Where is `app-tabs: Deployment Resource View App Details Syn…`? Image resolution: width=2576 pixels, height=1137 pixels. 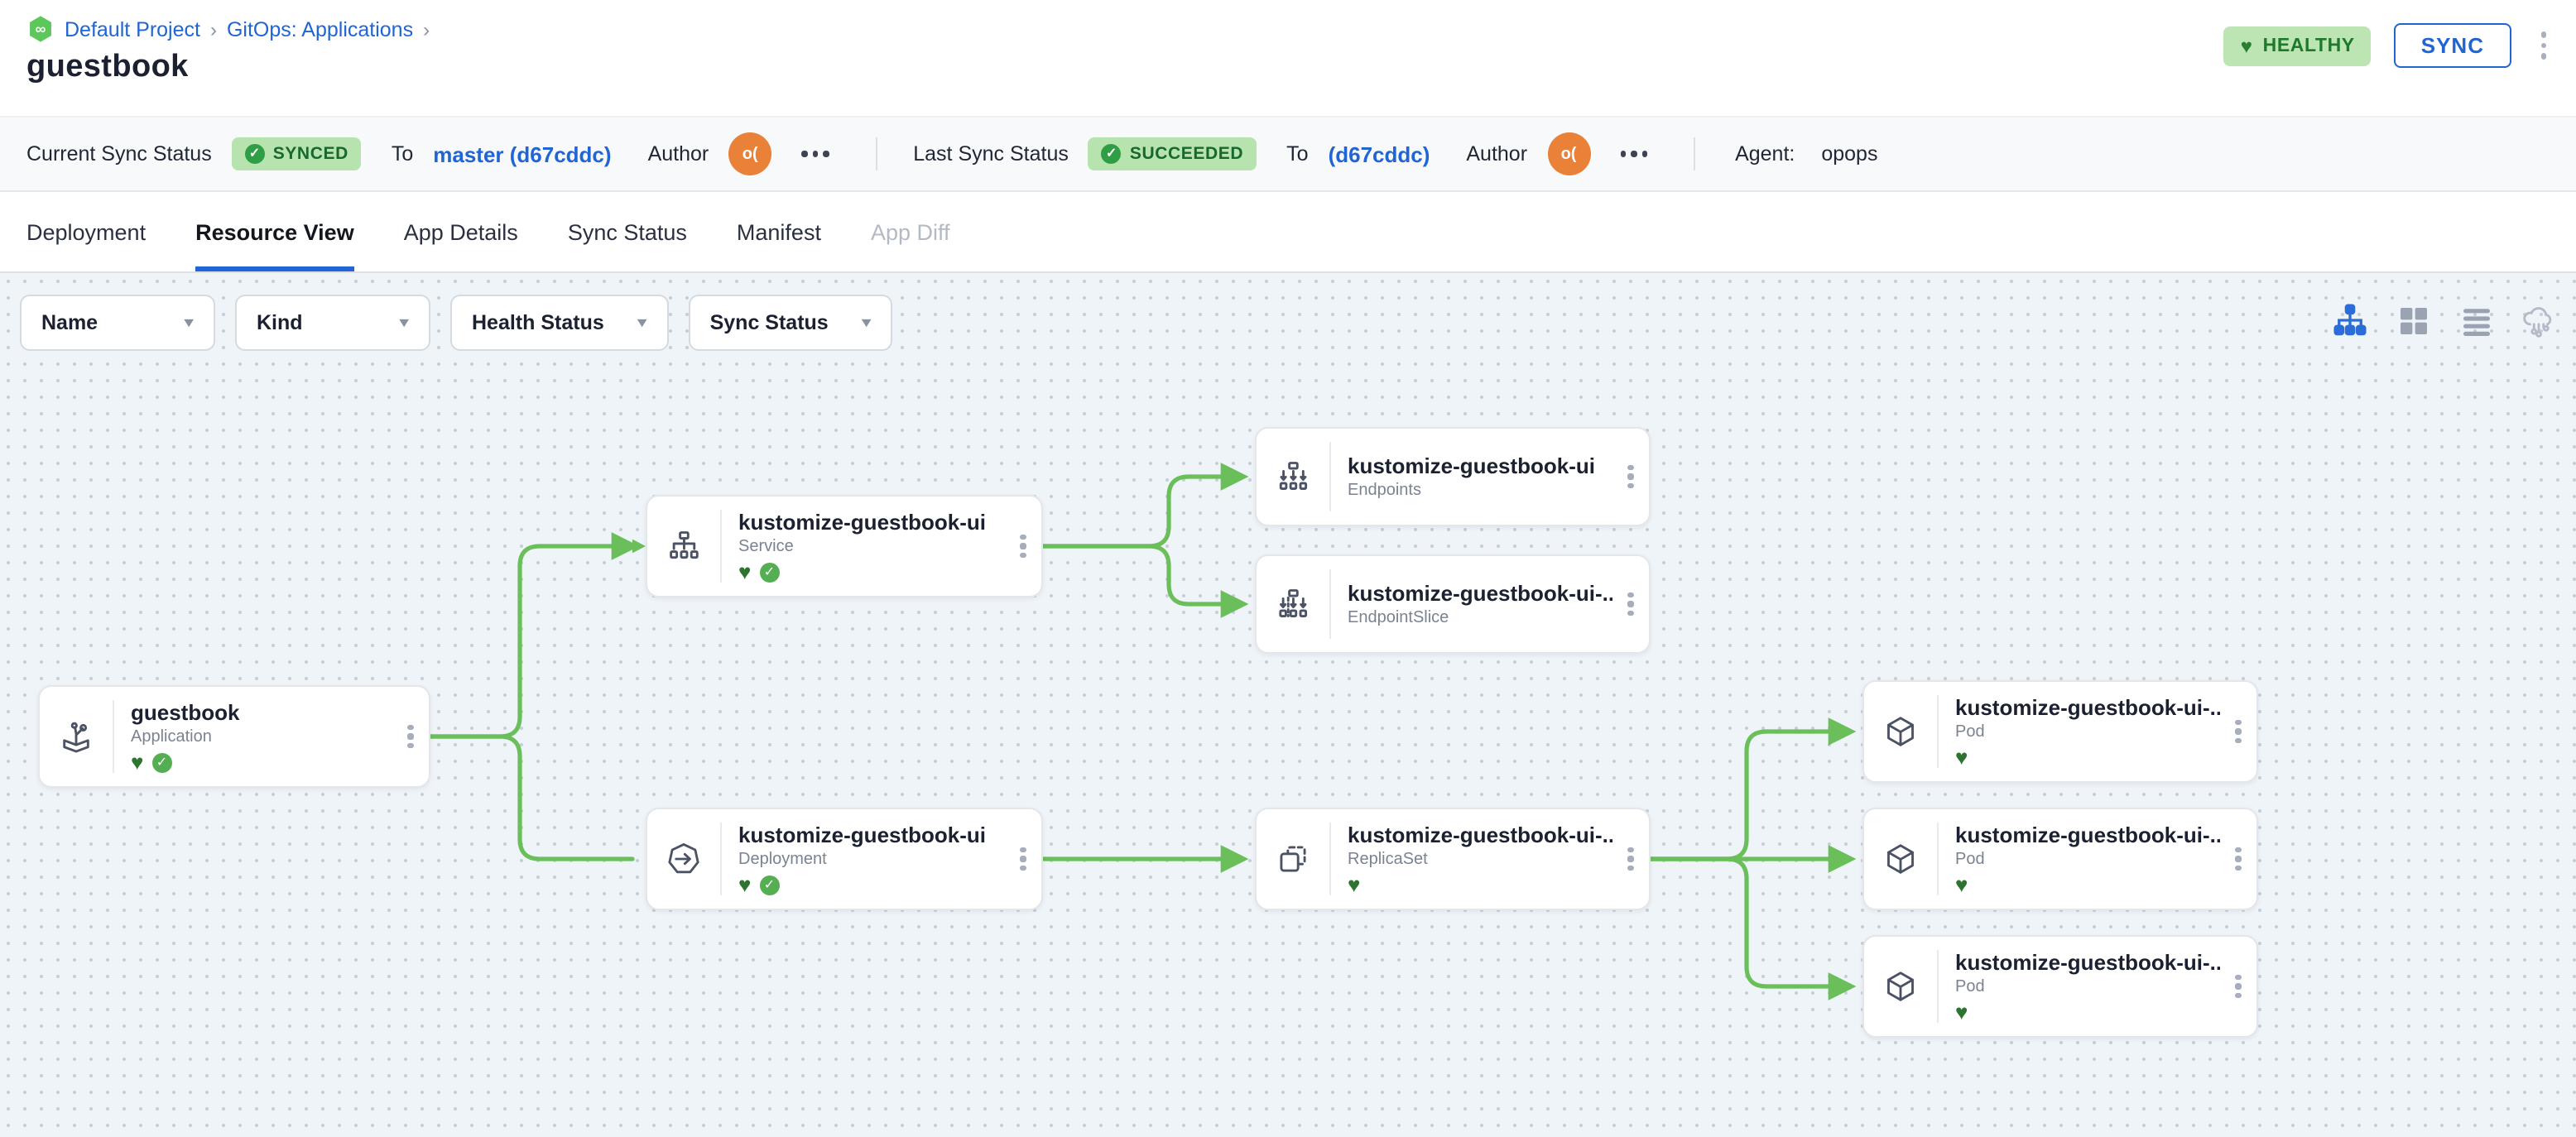 app-tabs: Deployment Resource View App Details Syn… is located at coordinates (1288, 232).